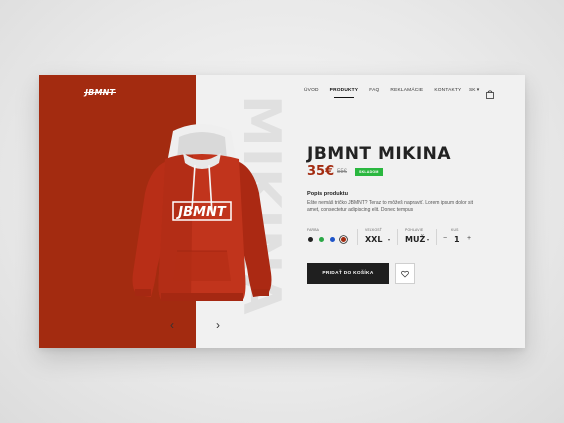  Describe the element at coordinates (379, 154) in the screenshot. I see `product-title: JBMNT MIKINA` at that location.